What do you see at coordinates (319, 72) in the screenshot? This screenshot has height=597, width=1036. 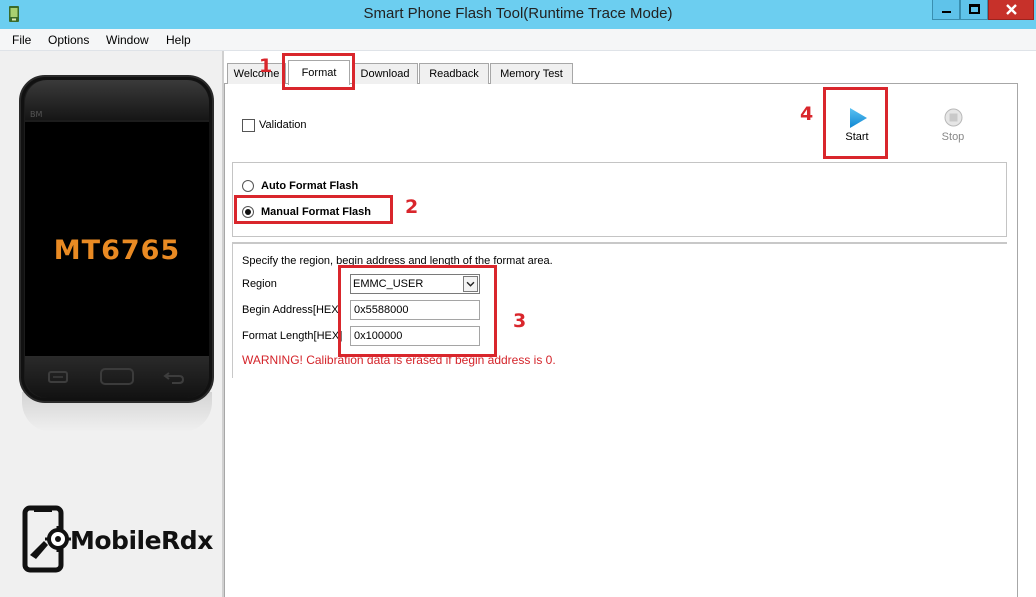 I see `tab-format: Format` at bounding box center [319, 72].